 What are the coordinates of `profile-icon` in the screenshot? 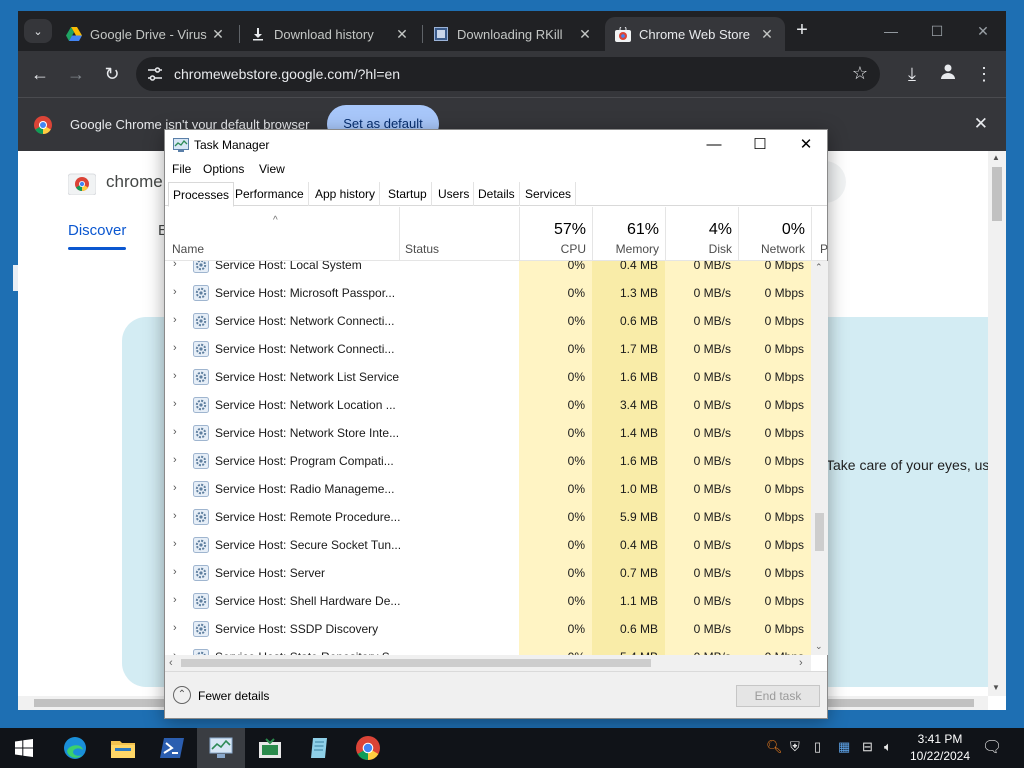 It's located at (948, 74).